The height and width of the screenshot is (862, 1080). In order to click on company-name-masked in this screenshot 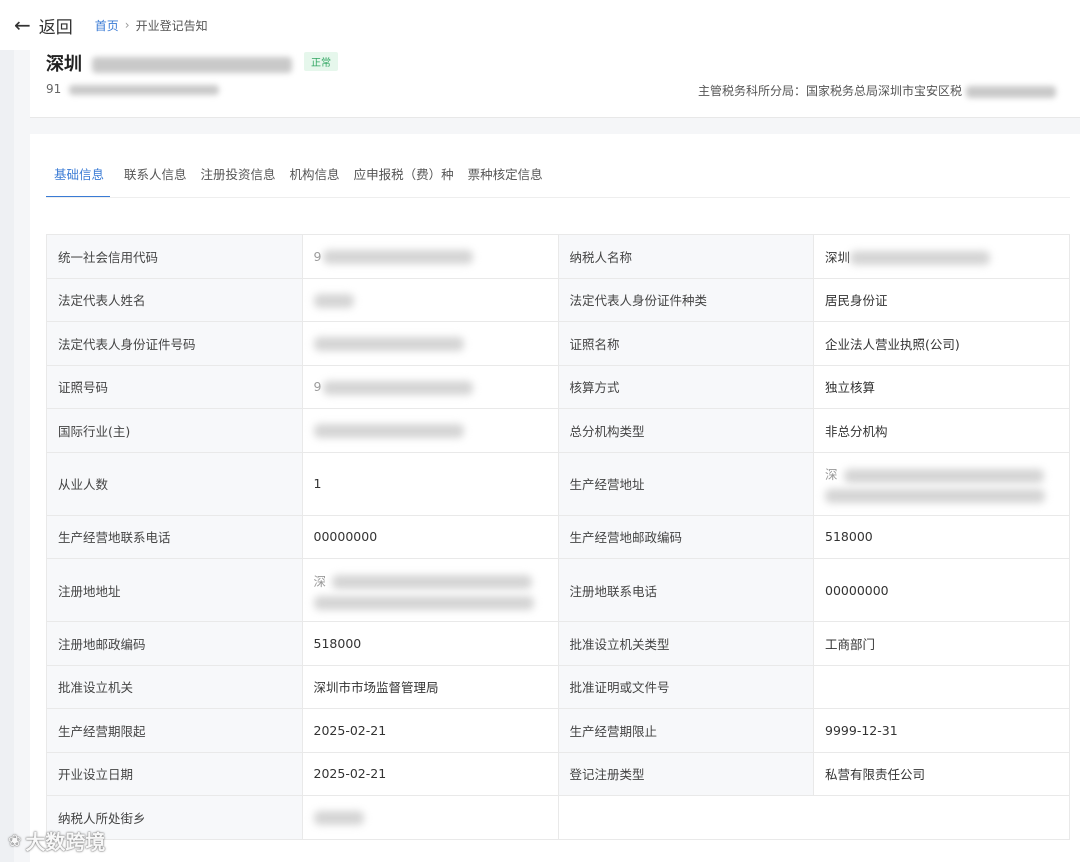, I will do `click(192, 65)`.